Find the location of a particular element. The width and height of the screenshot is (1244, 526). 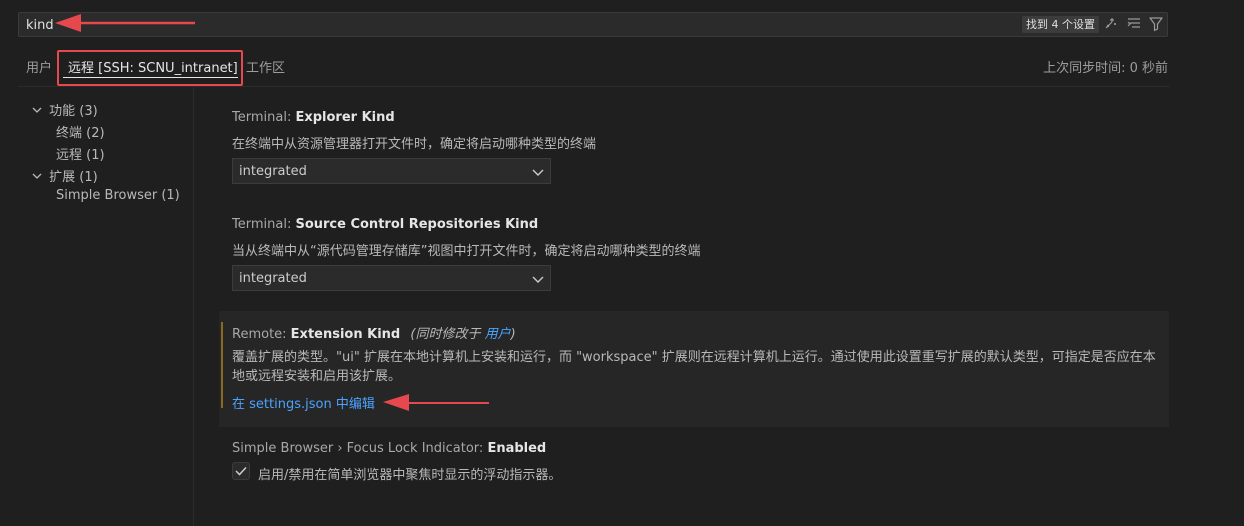

setting-description: 在终端中从资源管理器打开文件时，确定将启动哪种类型的终端 is located at coordinates (414, 144).